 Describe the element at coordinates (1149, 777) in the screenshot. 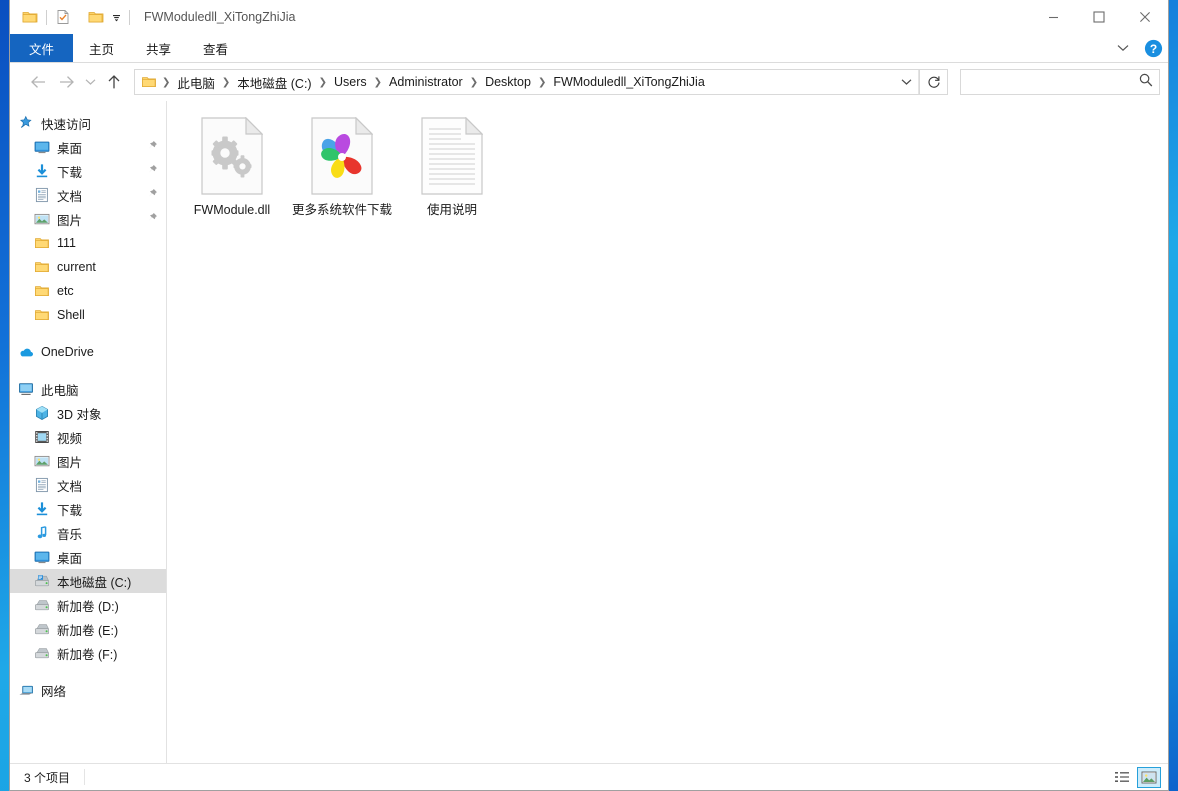

I see `large-icons-view-button` at that location.